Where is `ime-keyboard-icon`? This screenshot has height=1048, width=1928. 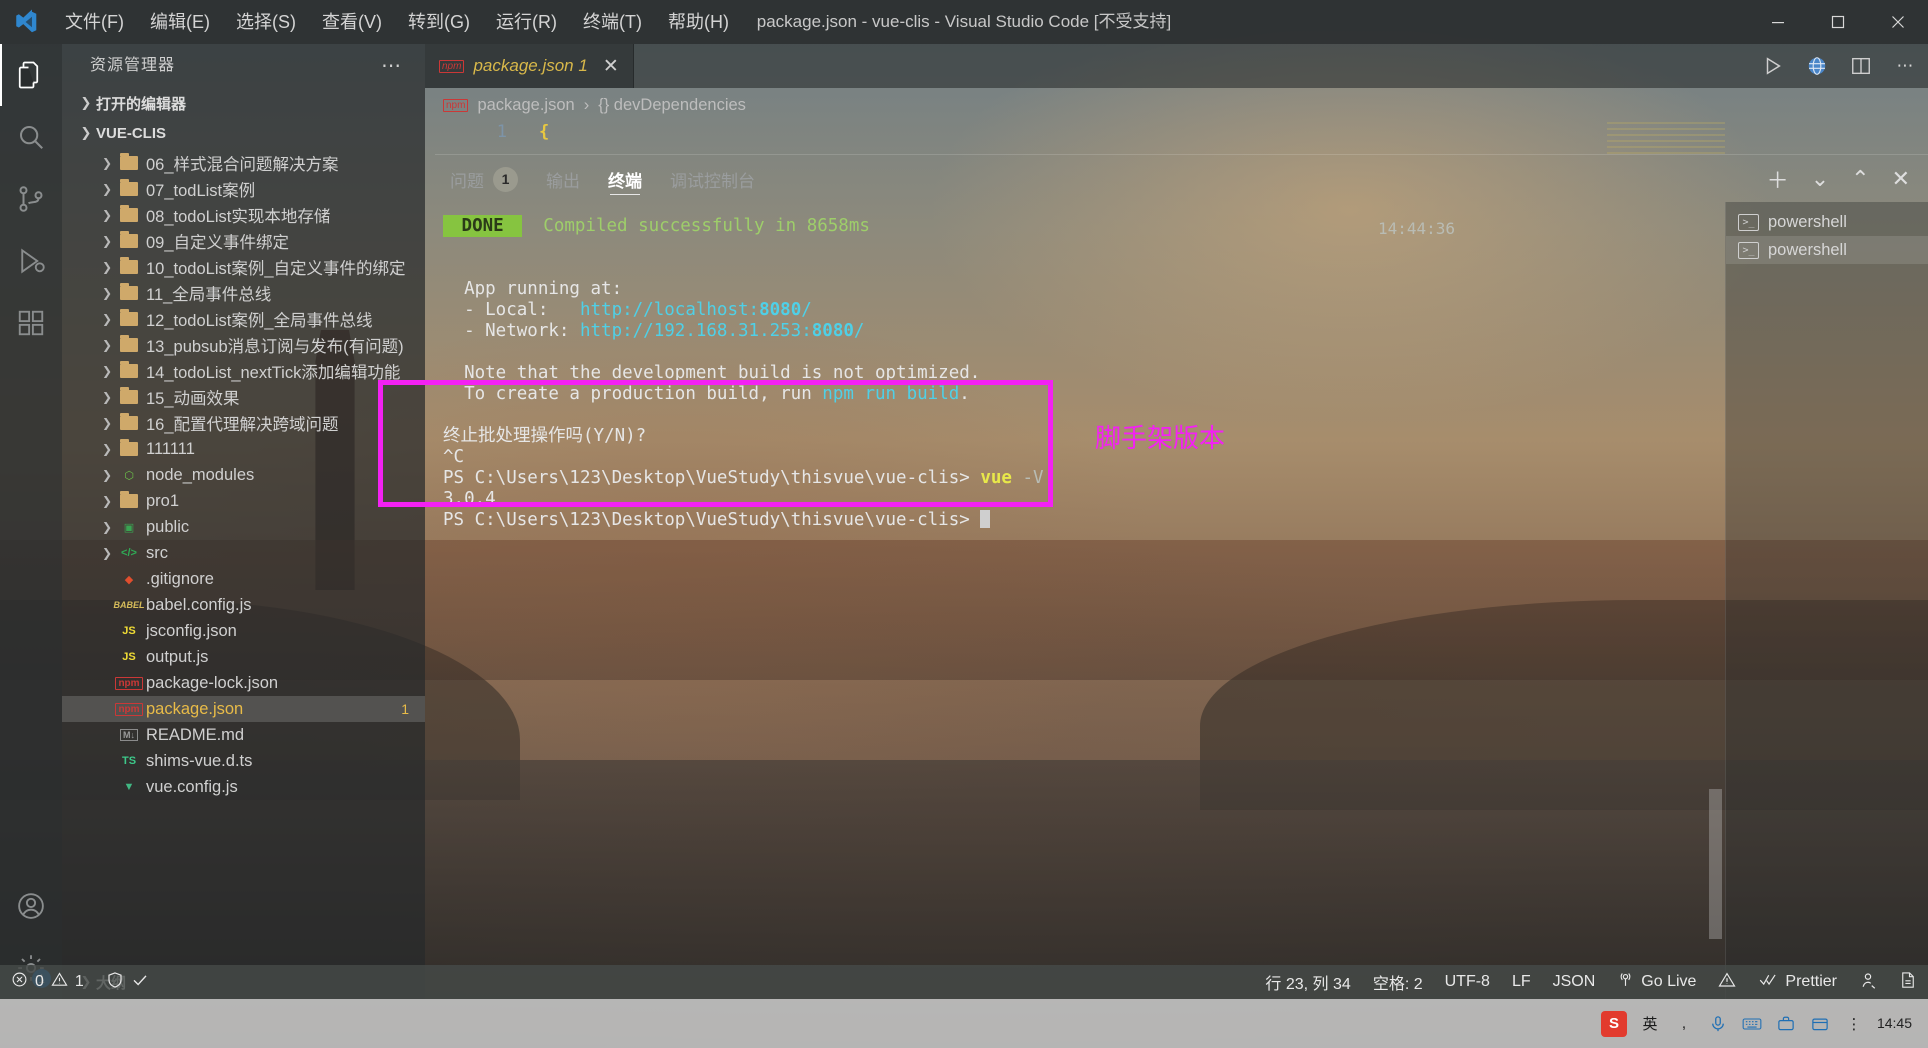
ime-keyboard-icon is located at coordinates (1752, 1024).